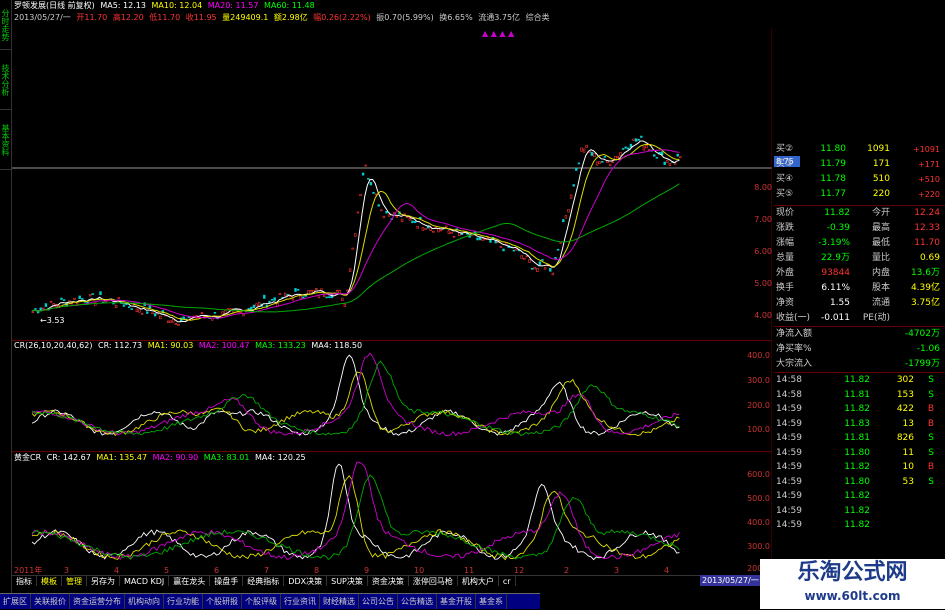  What do you see at coordinates (469, 570) in the screenshot?
I see `x-axis-tick: 11` at bounding box center [469, 570].